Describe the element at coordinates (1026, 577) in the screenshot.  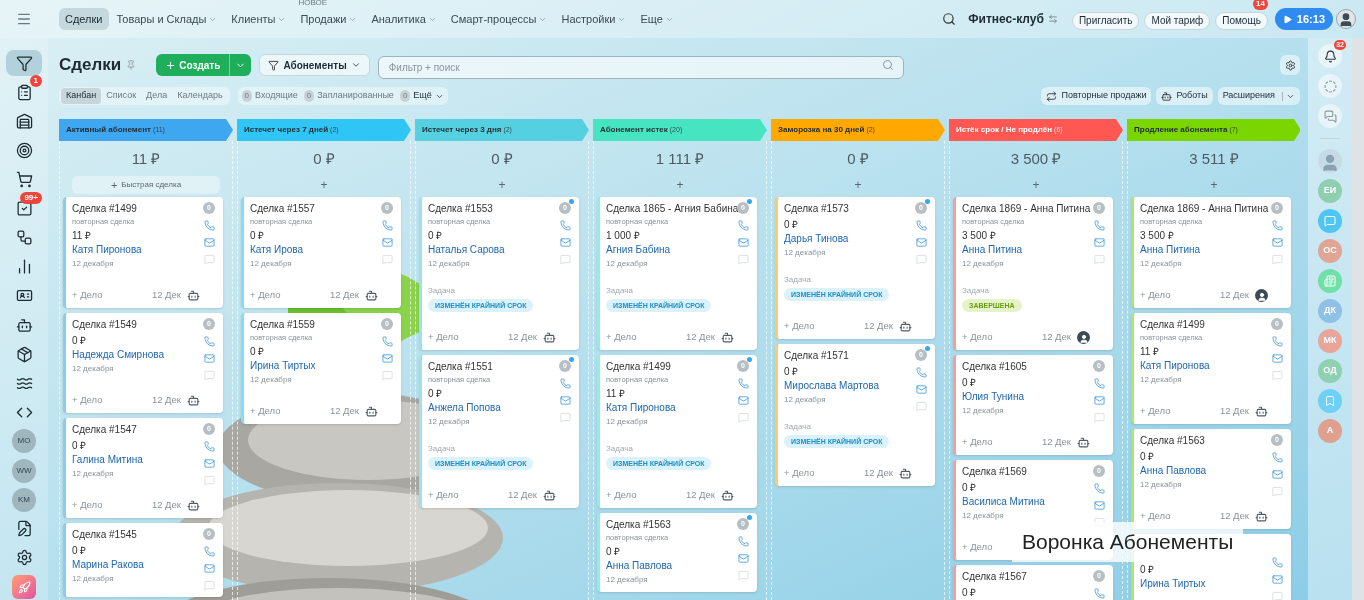
I see `deal-title: Сделка #1567` at that location.